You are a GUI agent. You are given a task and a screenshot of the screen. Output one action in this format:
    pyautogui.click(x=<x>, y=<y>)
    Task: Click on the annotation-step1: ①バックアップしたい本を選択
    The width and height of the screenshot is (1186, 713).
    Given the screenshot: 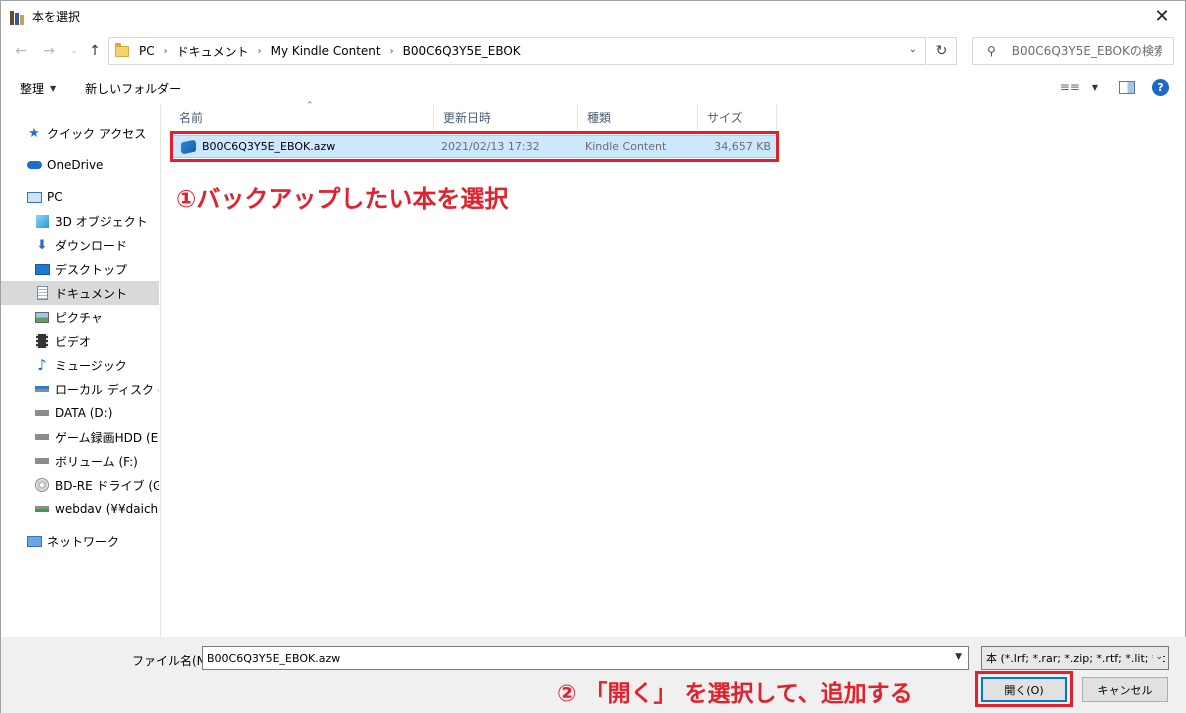 What is the action you would take?
    pyautogui.click(x=342, y=199)
    